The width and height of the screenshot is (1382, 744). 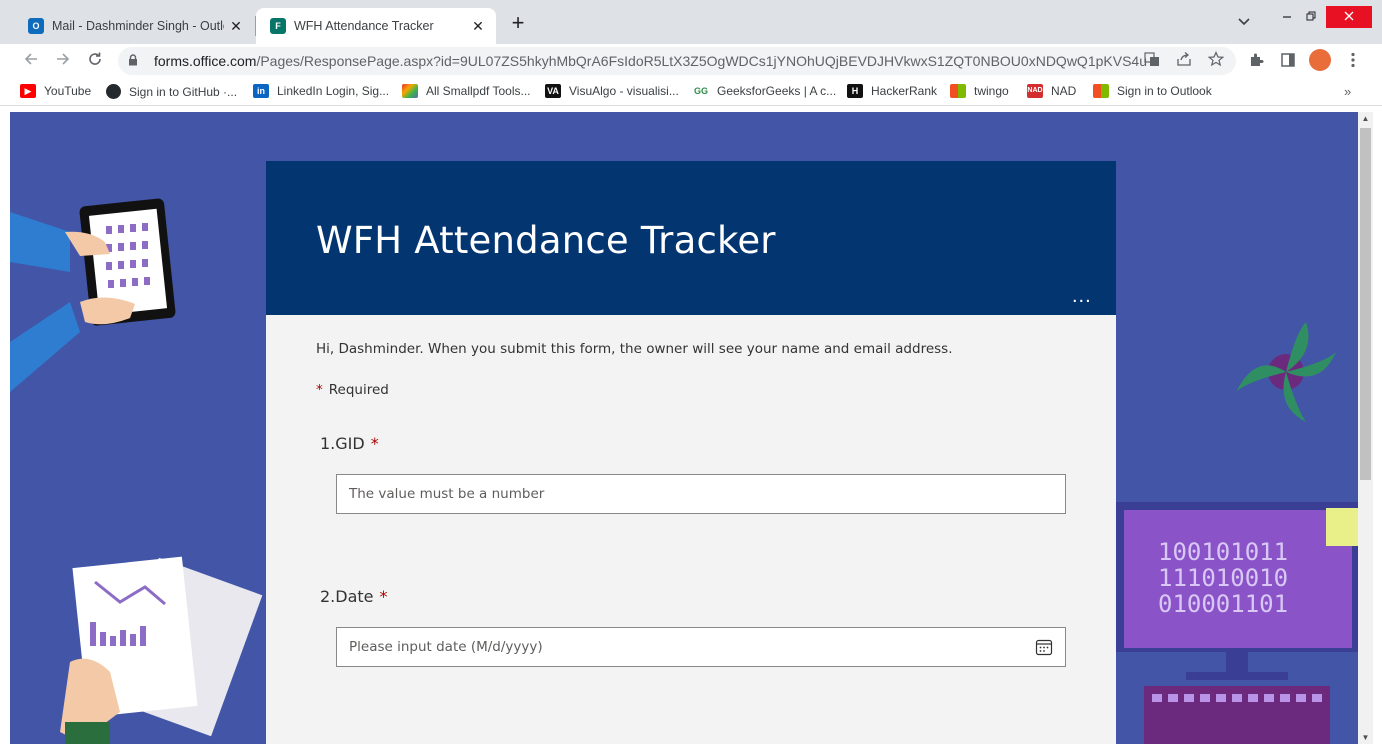 I want to click on window-edge, so click(x=1377, y=428).